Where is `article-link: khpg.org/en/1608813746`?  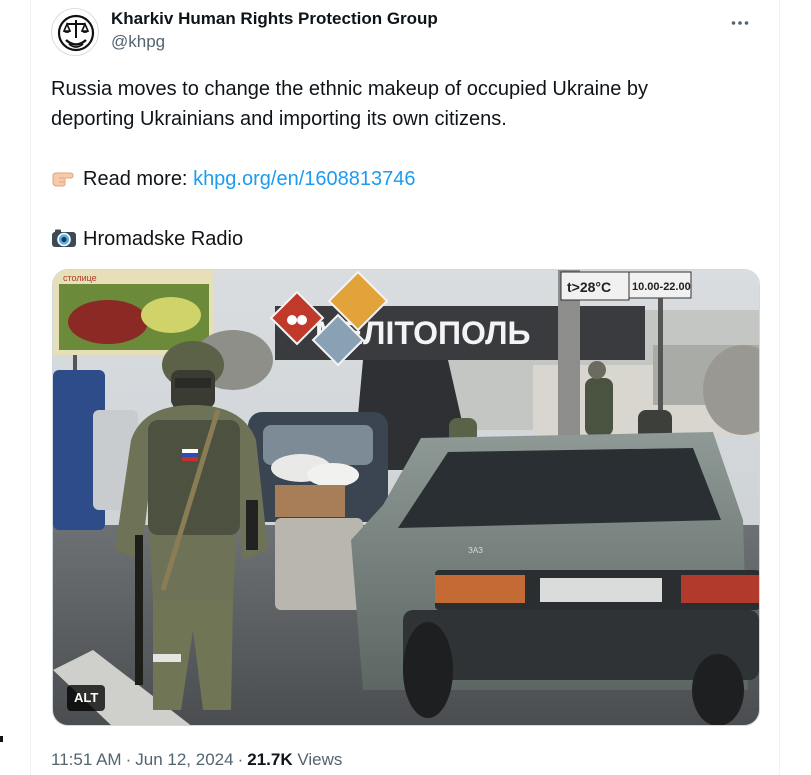 article-link: khpg.org/en/1608813746 is located at coordinates (304, 179).